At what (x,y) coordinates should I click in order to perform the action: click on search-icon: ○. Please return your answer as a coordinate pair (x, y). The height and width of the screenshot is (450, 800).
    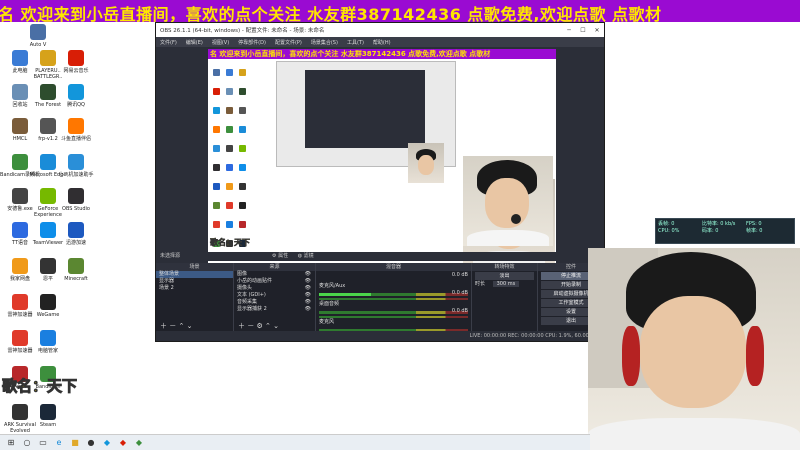
    Looking at the image, I should click on (27, 443).